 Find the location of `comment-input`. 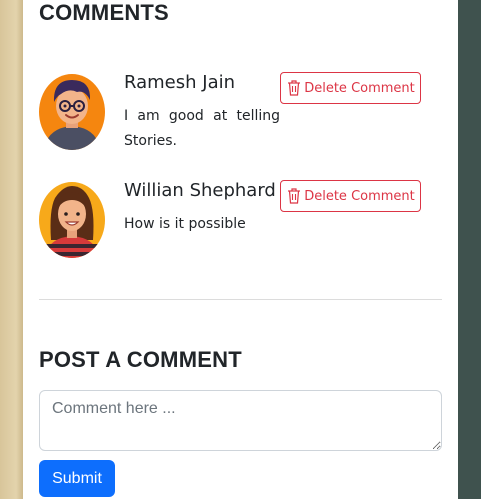

comment-input is located at coordinates (240, 420).